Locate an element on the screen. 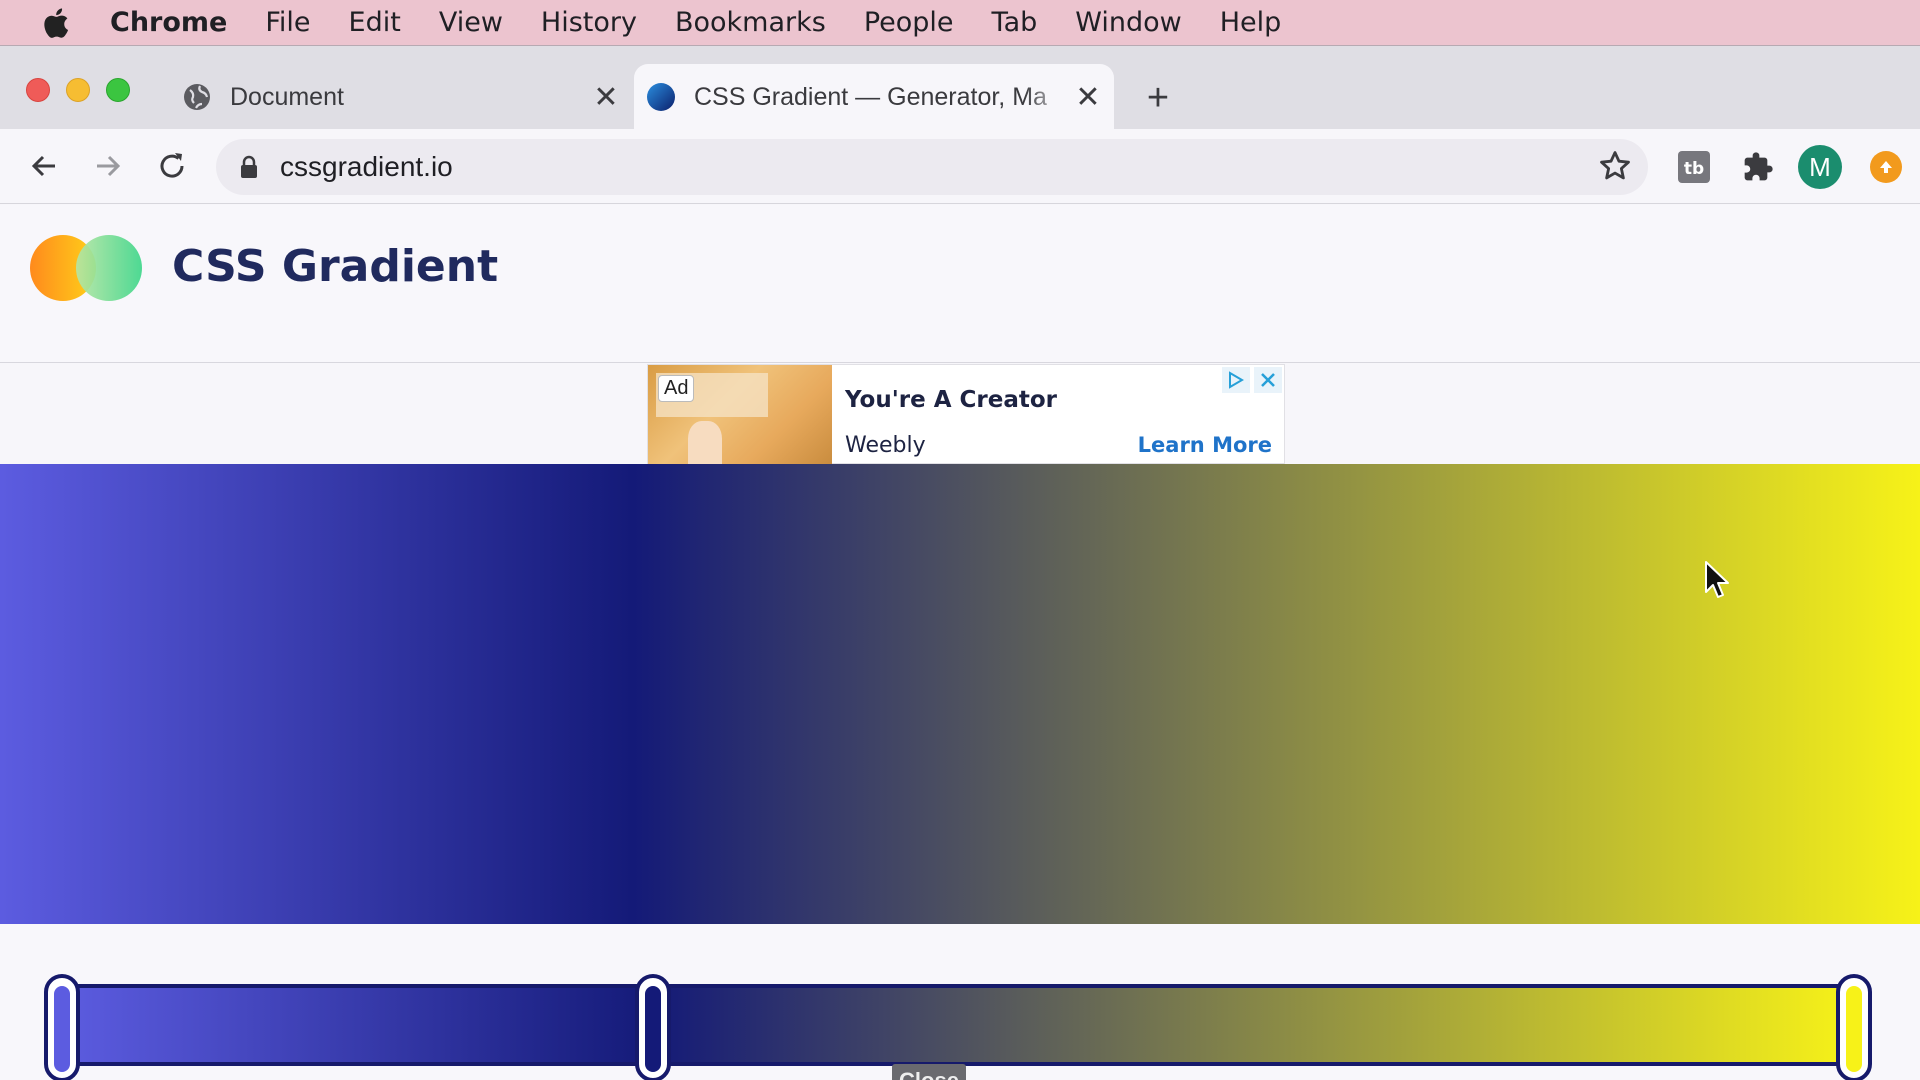  tab-document: Document ✕ is located at coordinates (401, 97).